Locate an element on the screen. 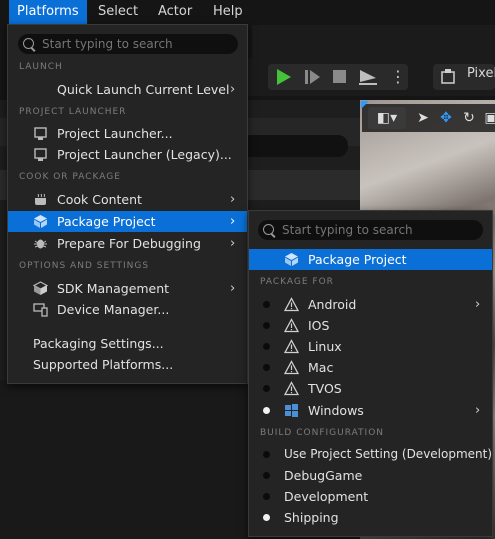 Image resolution: width=495 pixels, height=539 pixels. select-cursor-icon: ➤ is located at coordinates (423, 118).